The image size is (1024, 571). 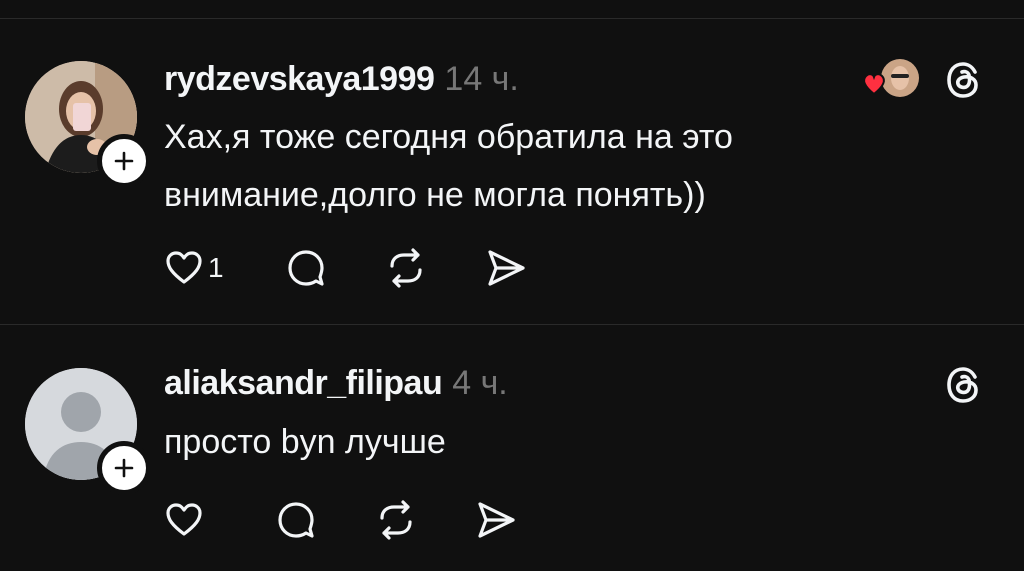 I want to click on timestamp: 14 ч., so click(x=481, y=79).